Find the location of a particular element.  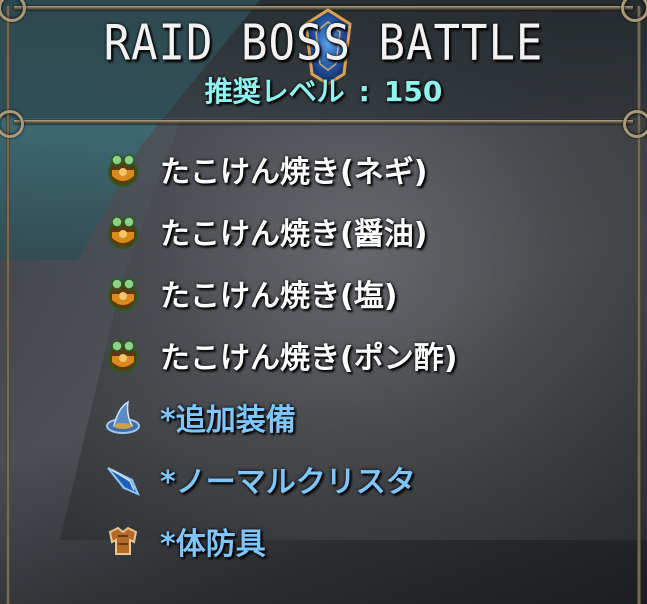

list-item: *ノーマルクリスタ is located at coordinates (260, 479).